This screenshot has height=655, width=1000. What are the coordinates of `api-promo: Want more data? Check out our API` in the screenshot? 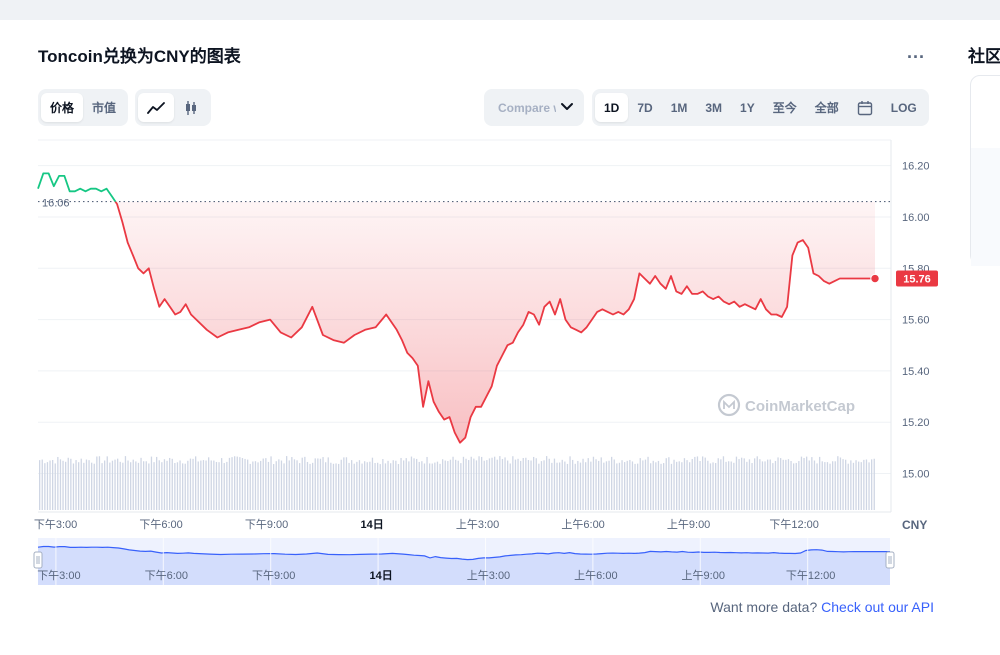 It's located at (822, 607).